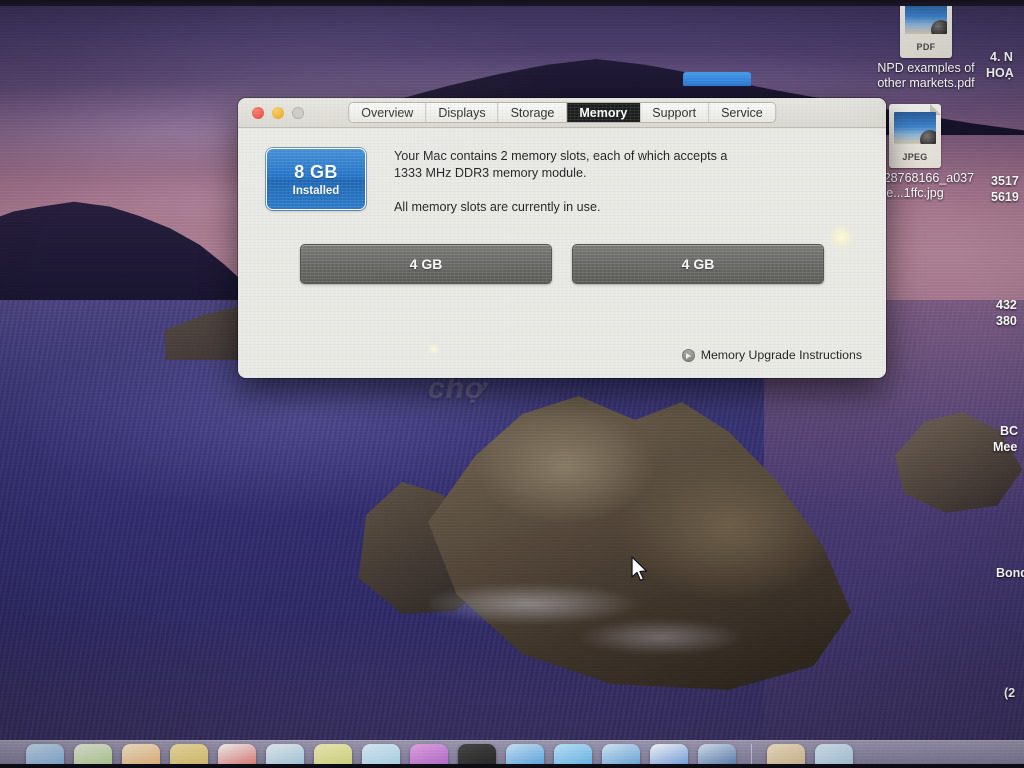 This screenshot has height=768, width=1024. I want to click on desktop-label-clipped: HOẠ, so click(1000, 73).